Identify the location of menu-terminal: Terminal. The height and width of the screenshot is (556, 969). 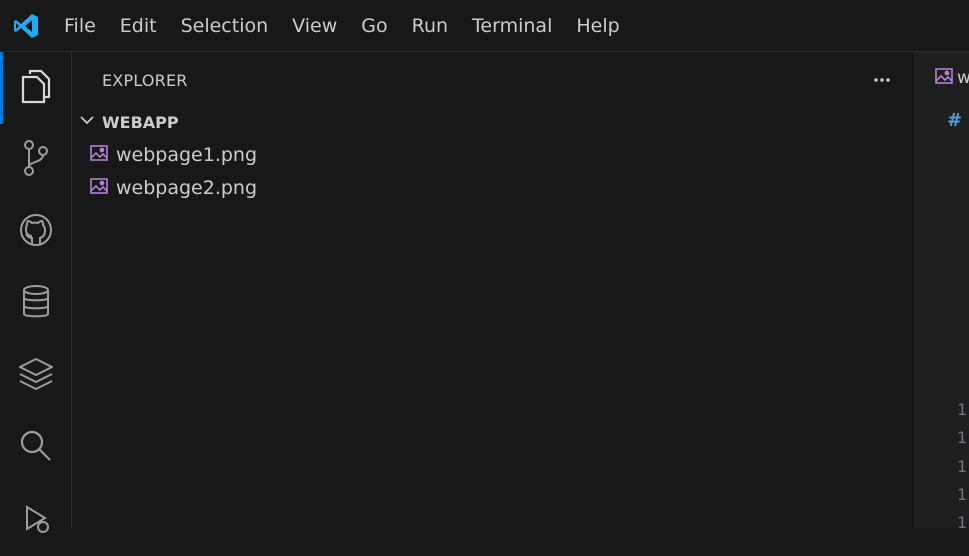
(512, 26).